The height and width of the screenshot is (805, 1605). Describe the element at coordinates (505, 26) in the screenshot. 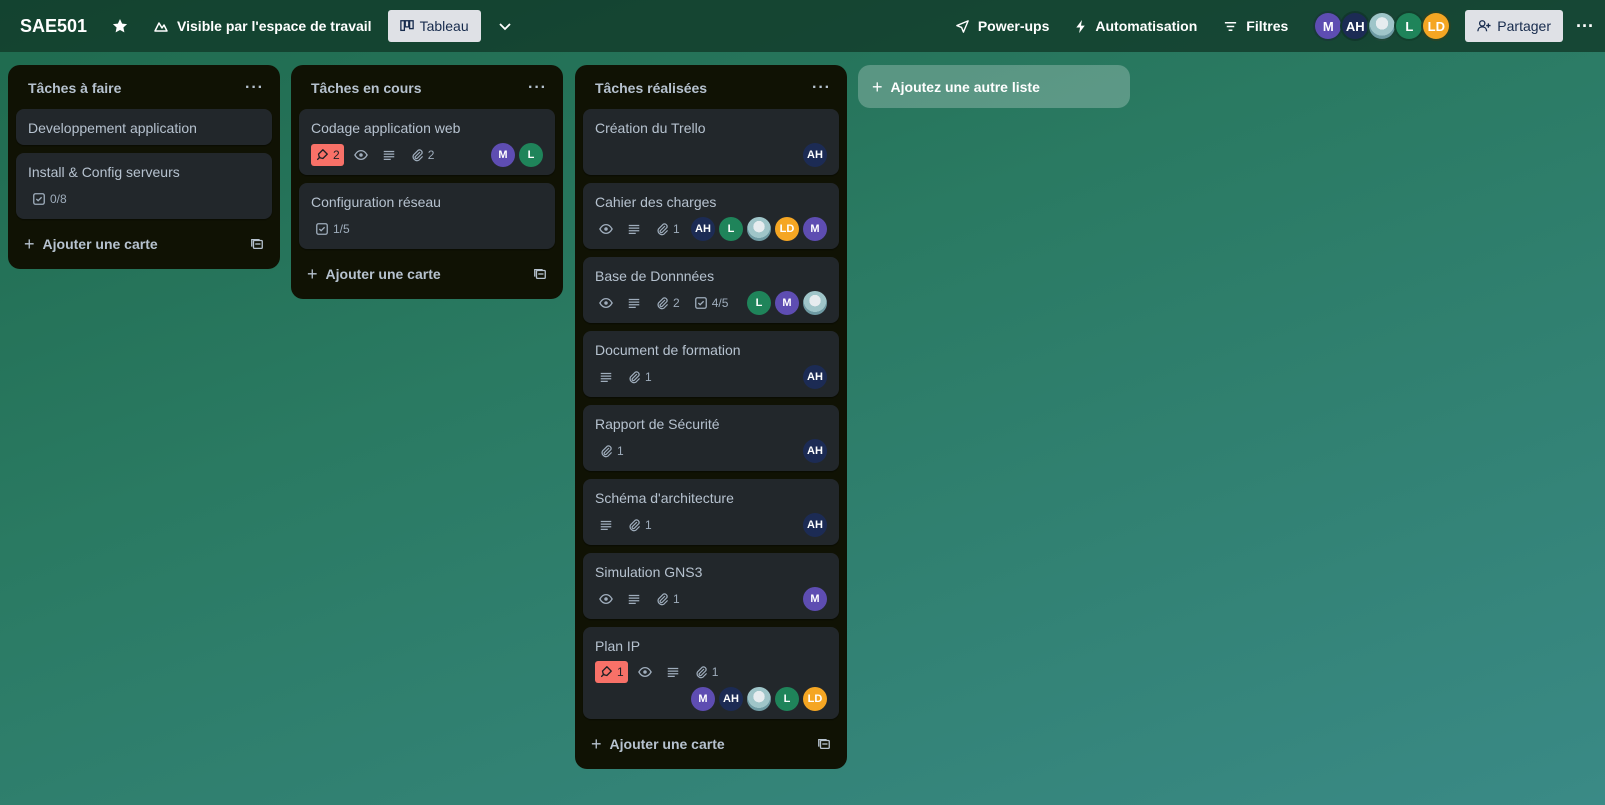

I see `view-dropdown-button` at that location.